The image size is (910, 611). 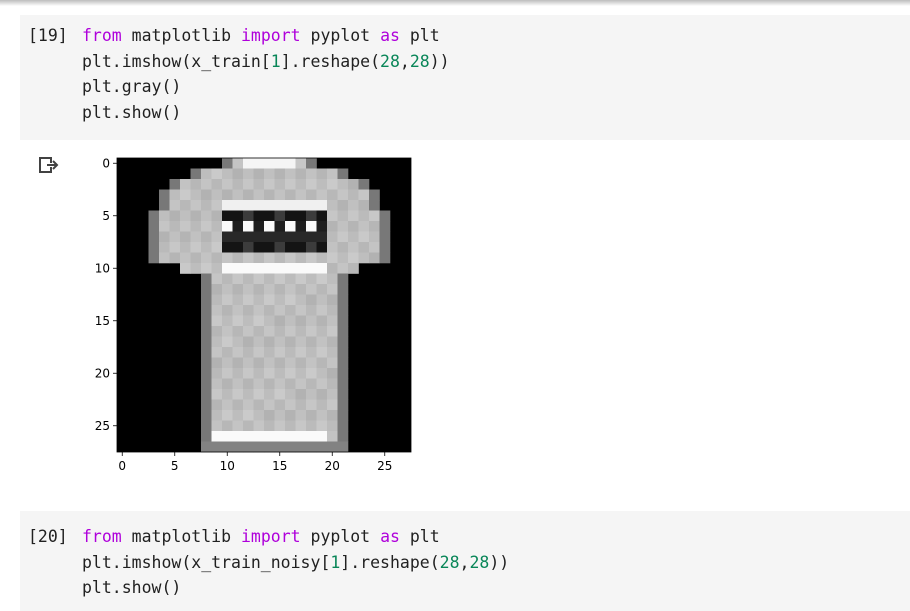 I want to click on x-tick-label: 5, so click(x=175, y=466).